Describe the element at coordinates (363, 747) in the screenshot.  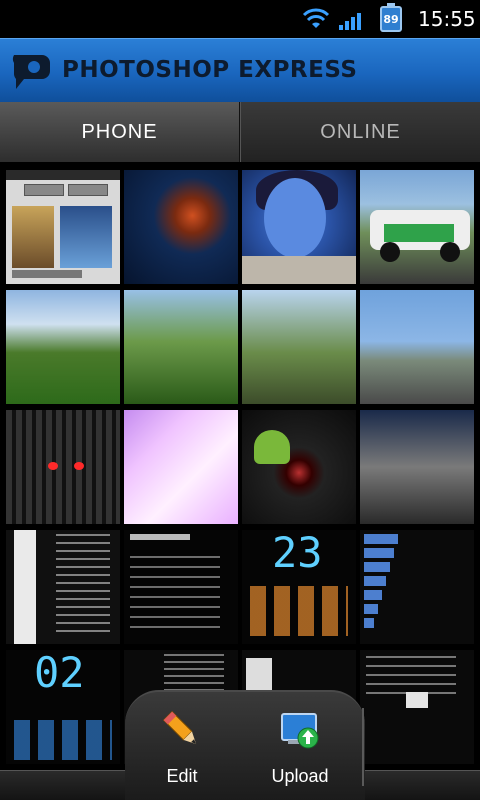
I see `action-divider` at that location.